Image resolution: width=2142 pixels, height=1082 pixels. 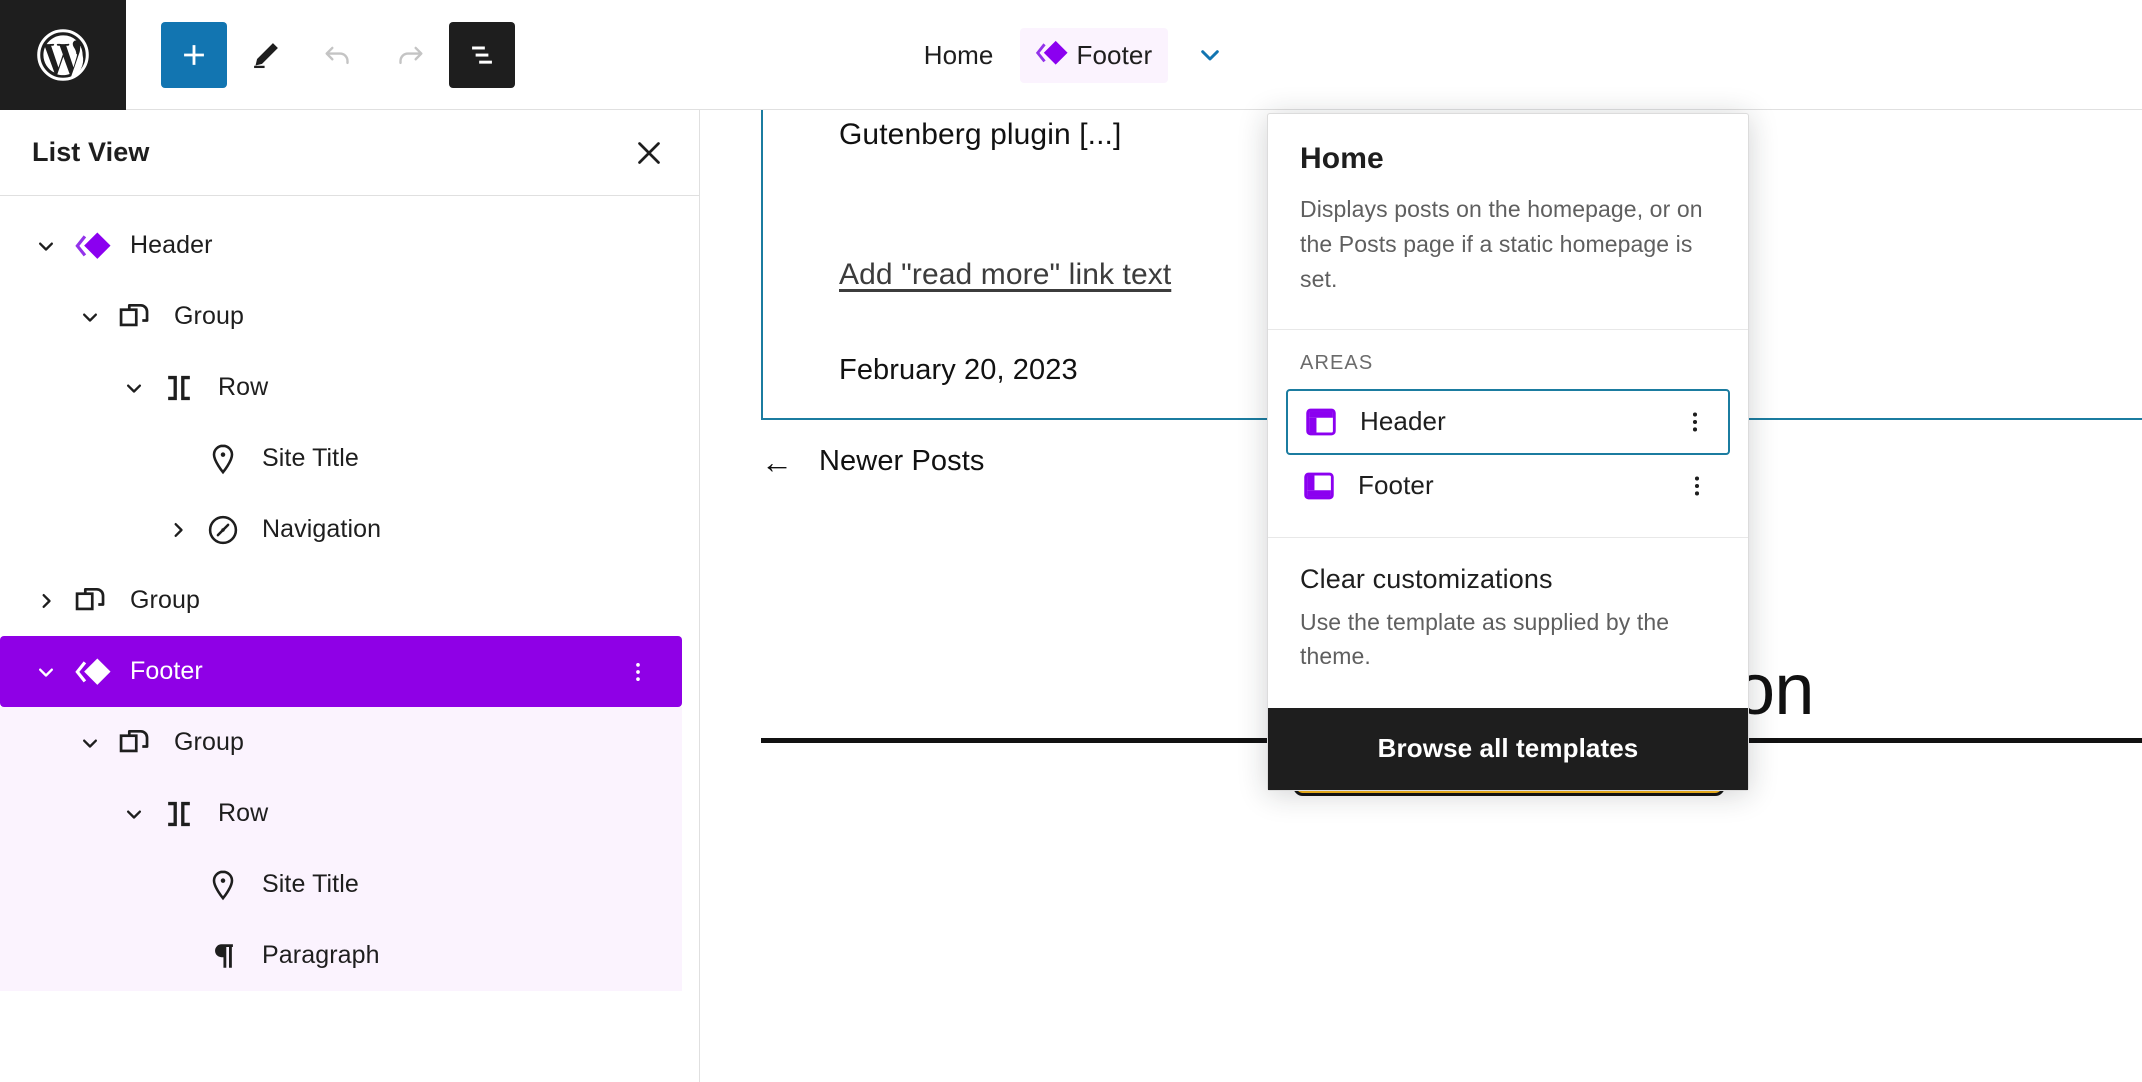 I want to click on list-view-item-paragraph: Paragraph, so click(x=341, y=955).